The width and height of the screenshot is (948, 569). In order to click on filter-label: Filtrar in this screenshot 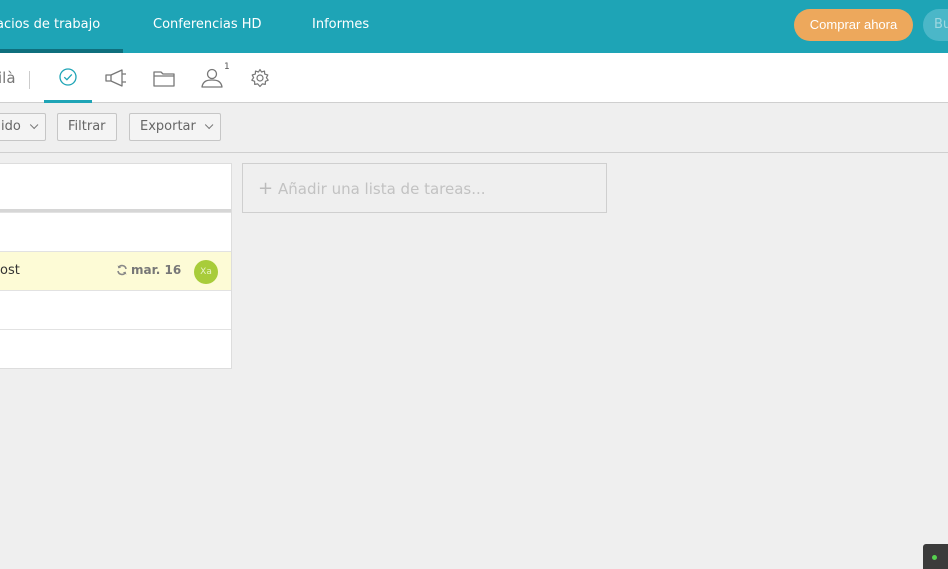, I will do `click(87, 126)`.